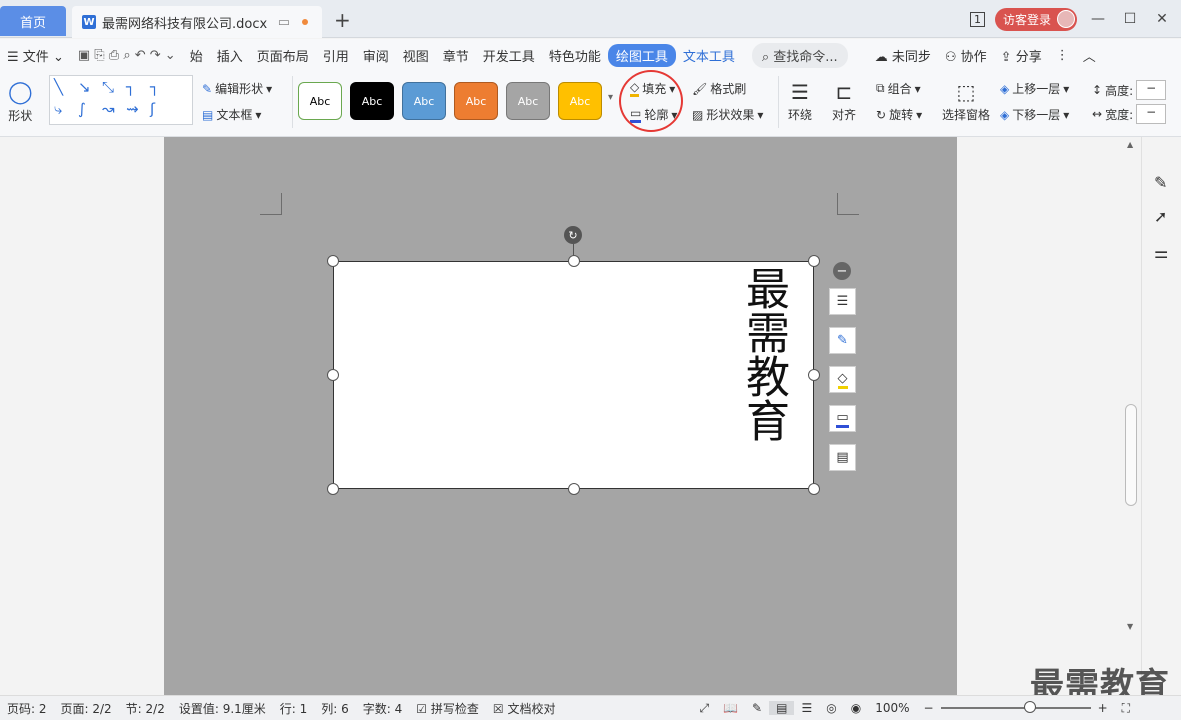 This screenshot has width=1181, height=720. I want to click on rotate-button: ↻ 旋转 ▾, so click(899, 114).